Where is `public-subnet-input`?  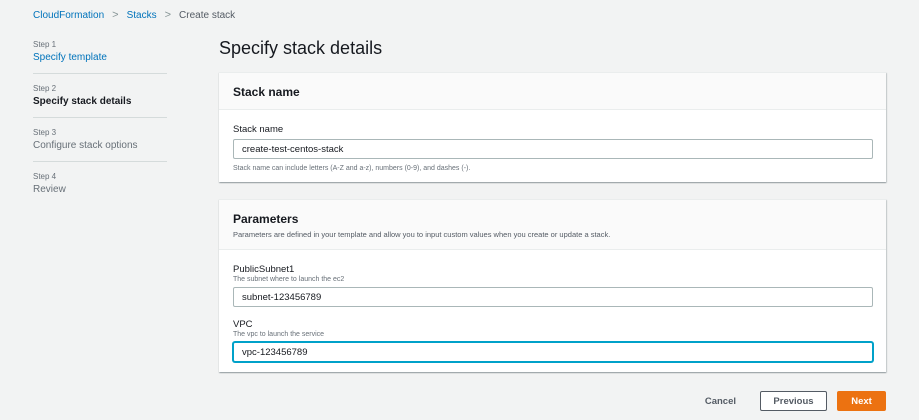
public-subnet-input is located at coordinates (553, 297).